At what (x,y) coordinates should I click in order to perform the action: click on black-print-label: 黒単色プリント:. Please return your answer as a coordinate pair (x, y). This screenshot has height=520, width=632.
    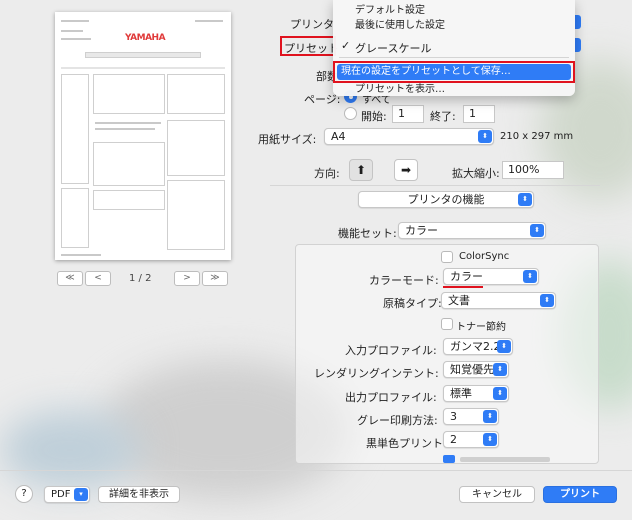
    Looking at the image, I should click on (406, 443).